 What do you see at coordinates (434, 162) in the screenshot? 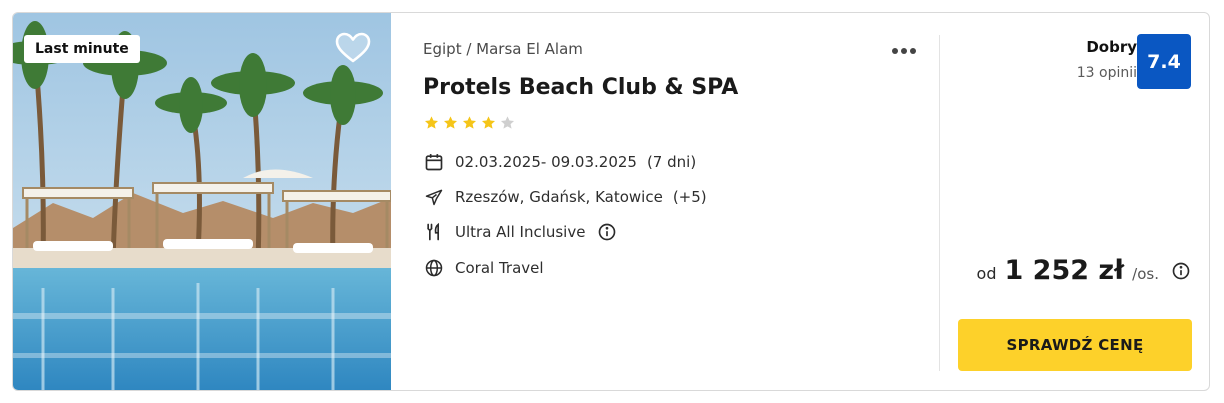
I see `calendar-icon` at bounding box center [434, 162].